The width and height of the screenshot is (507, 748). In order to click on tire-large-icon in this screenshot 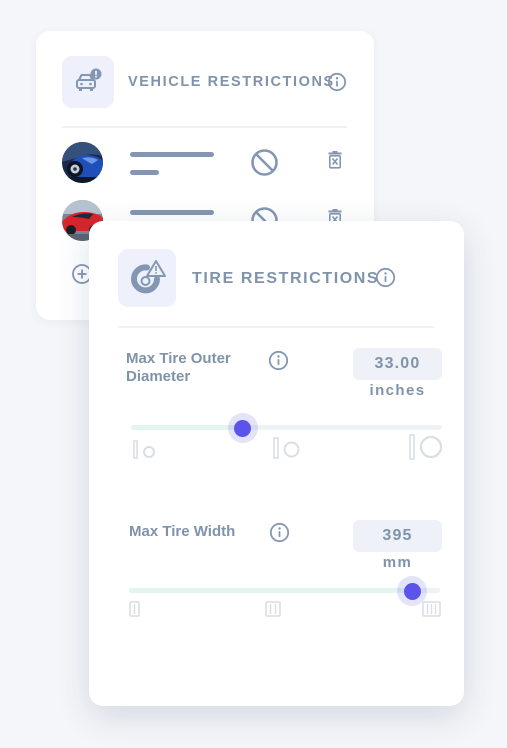, I will do `click(426, 450)`.